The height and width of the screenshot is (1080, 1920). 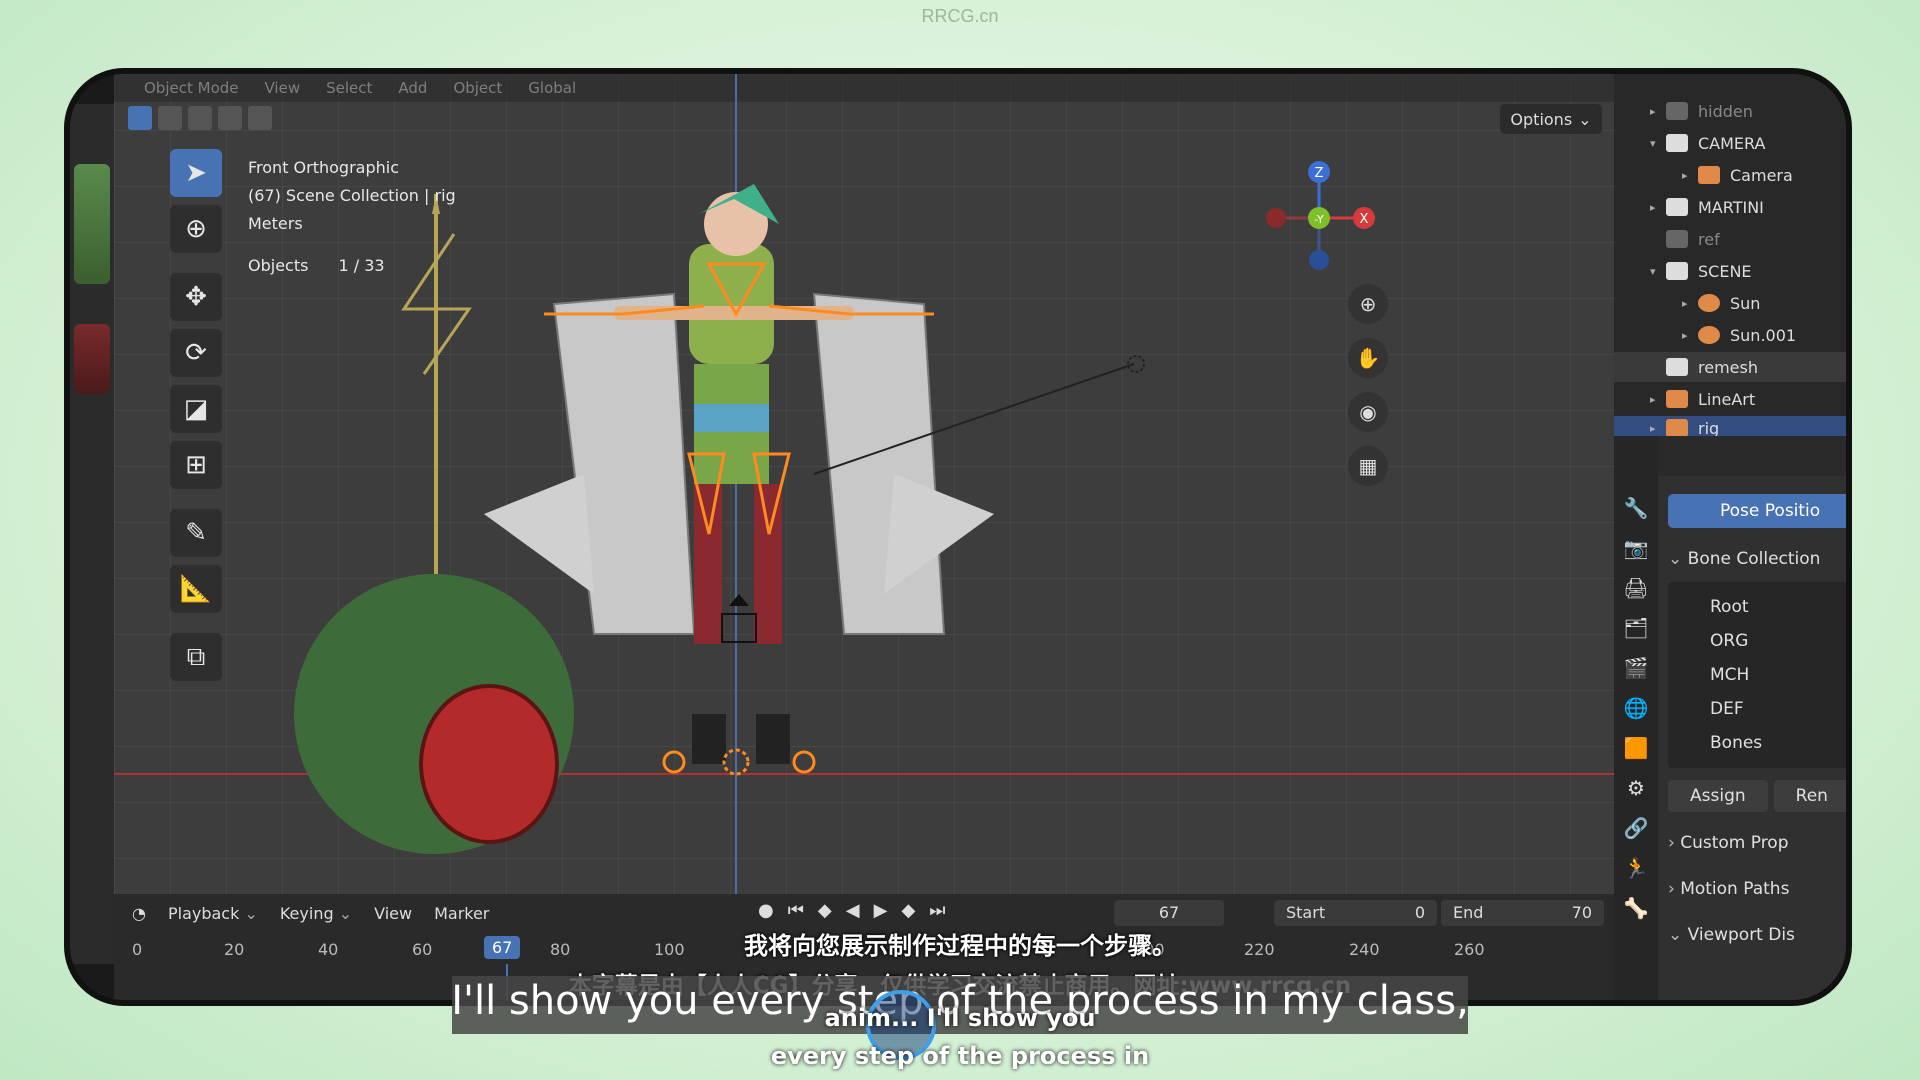 What do you see at coordinates (324, 167) in the screenshot?
I see `view-name: Front Orthographic` at bounding box center [324, 167].